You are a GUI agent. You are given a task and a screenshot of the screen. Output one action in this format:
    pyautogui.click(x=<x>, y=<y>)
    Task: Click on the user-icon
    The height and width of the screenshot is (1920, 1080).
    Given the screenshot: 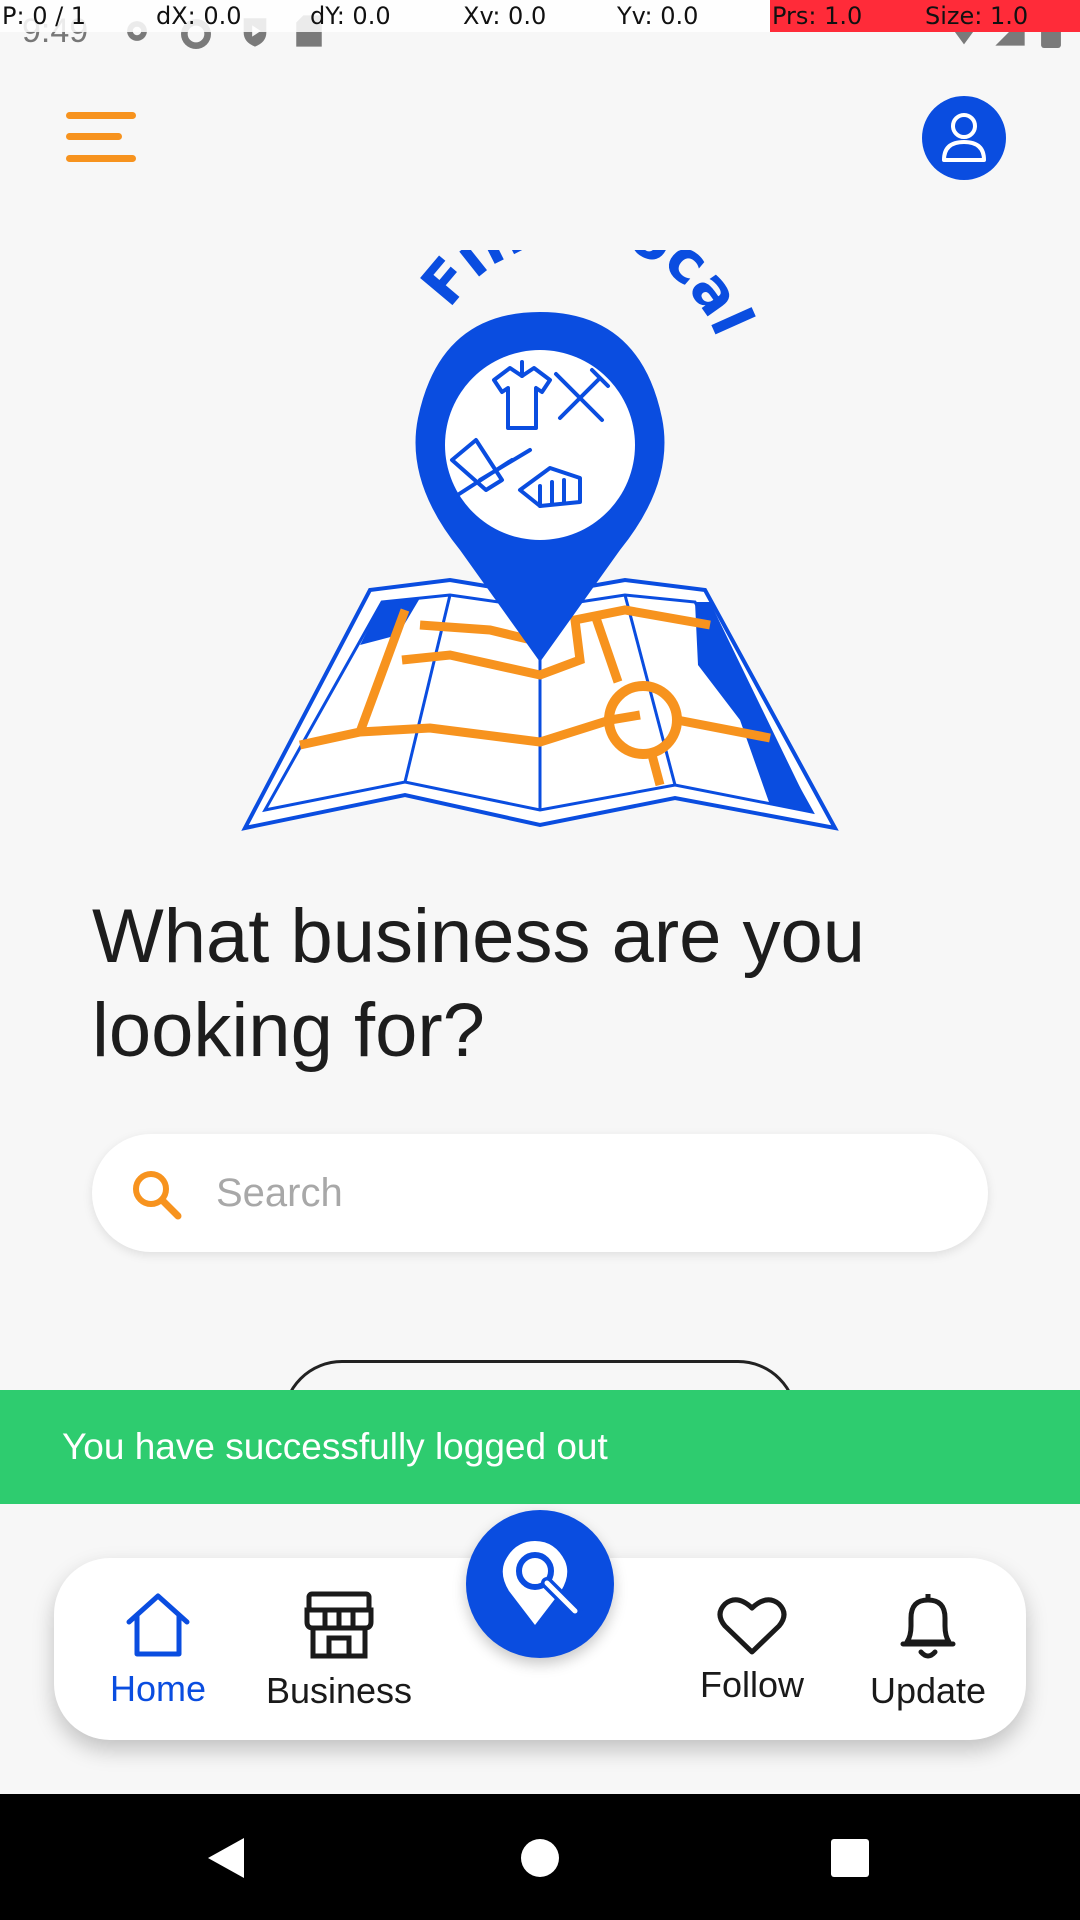 What is the action you would take?
    pyautogui.click(x=964, y=137)
    